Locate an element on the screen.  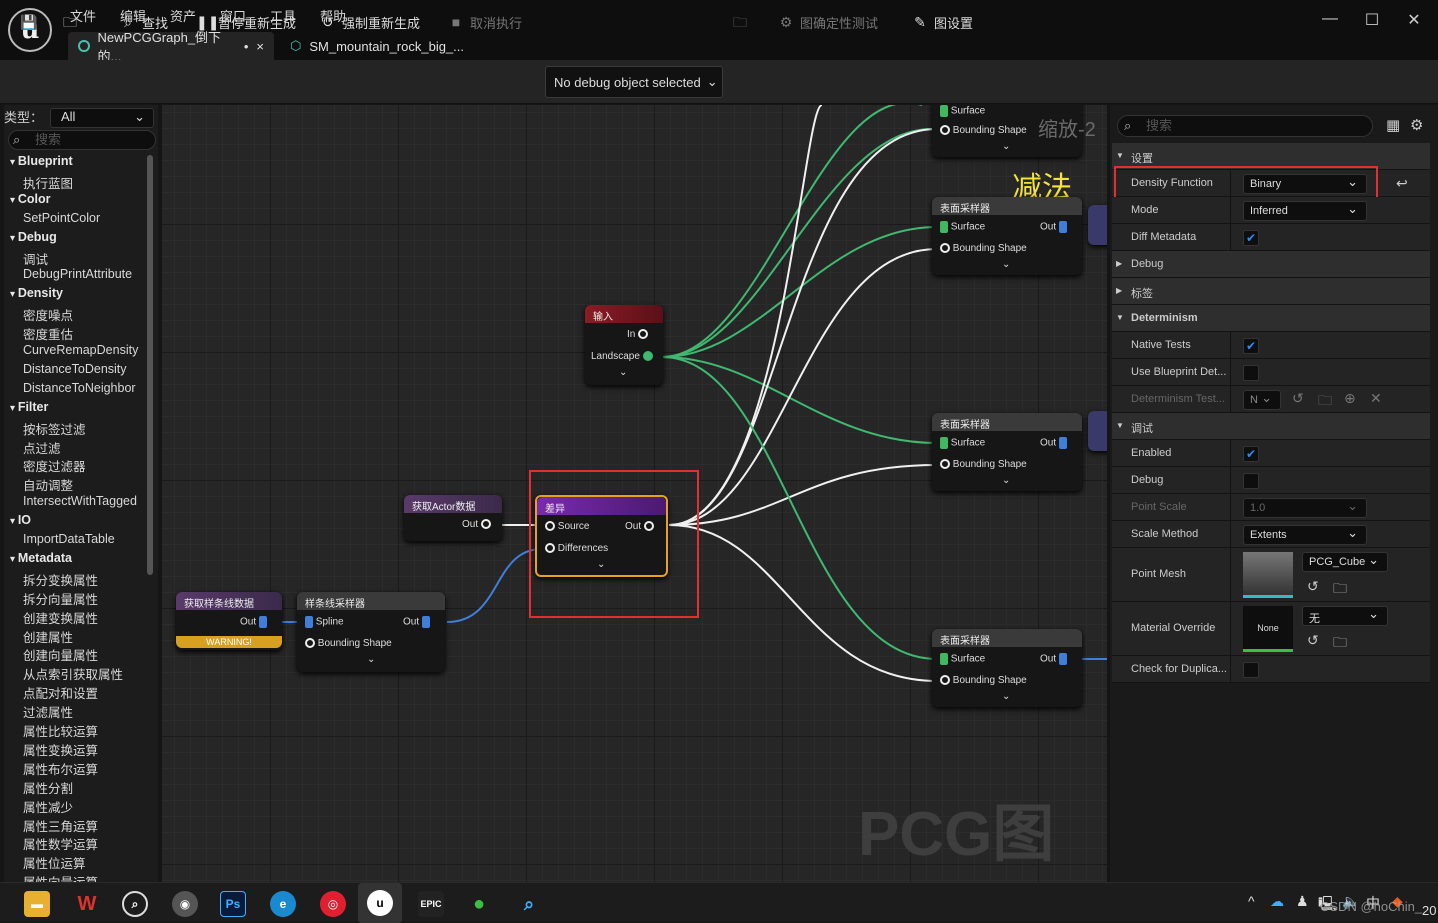
palette-item: 属性三角运算 is located at coordinates (60, 825).